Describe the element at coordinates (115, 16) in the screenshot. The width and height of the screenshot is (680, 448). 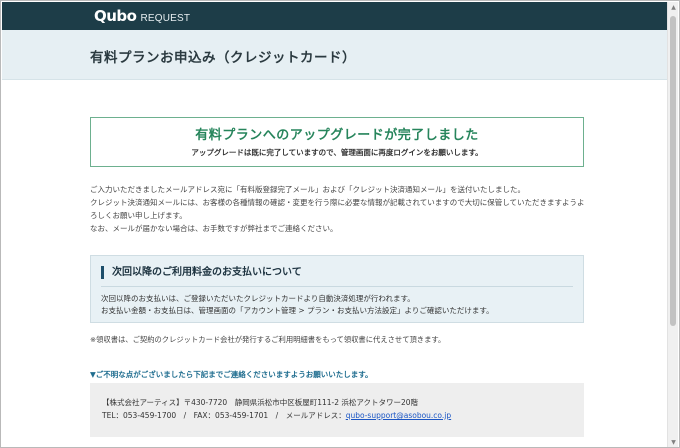
I see `logo-mark: Qubo` at that location.